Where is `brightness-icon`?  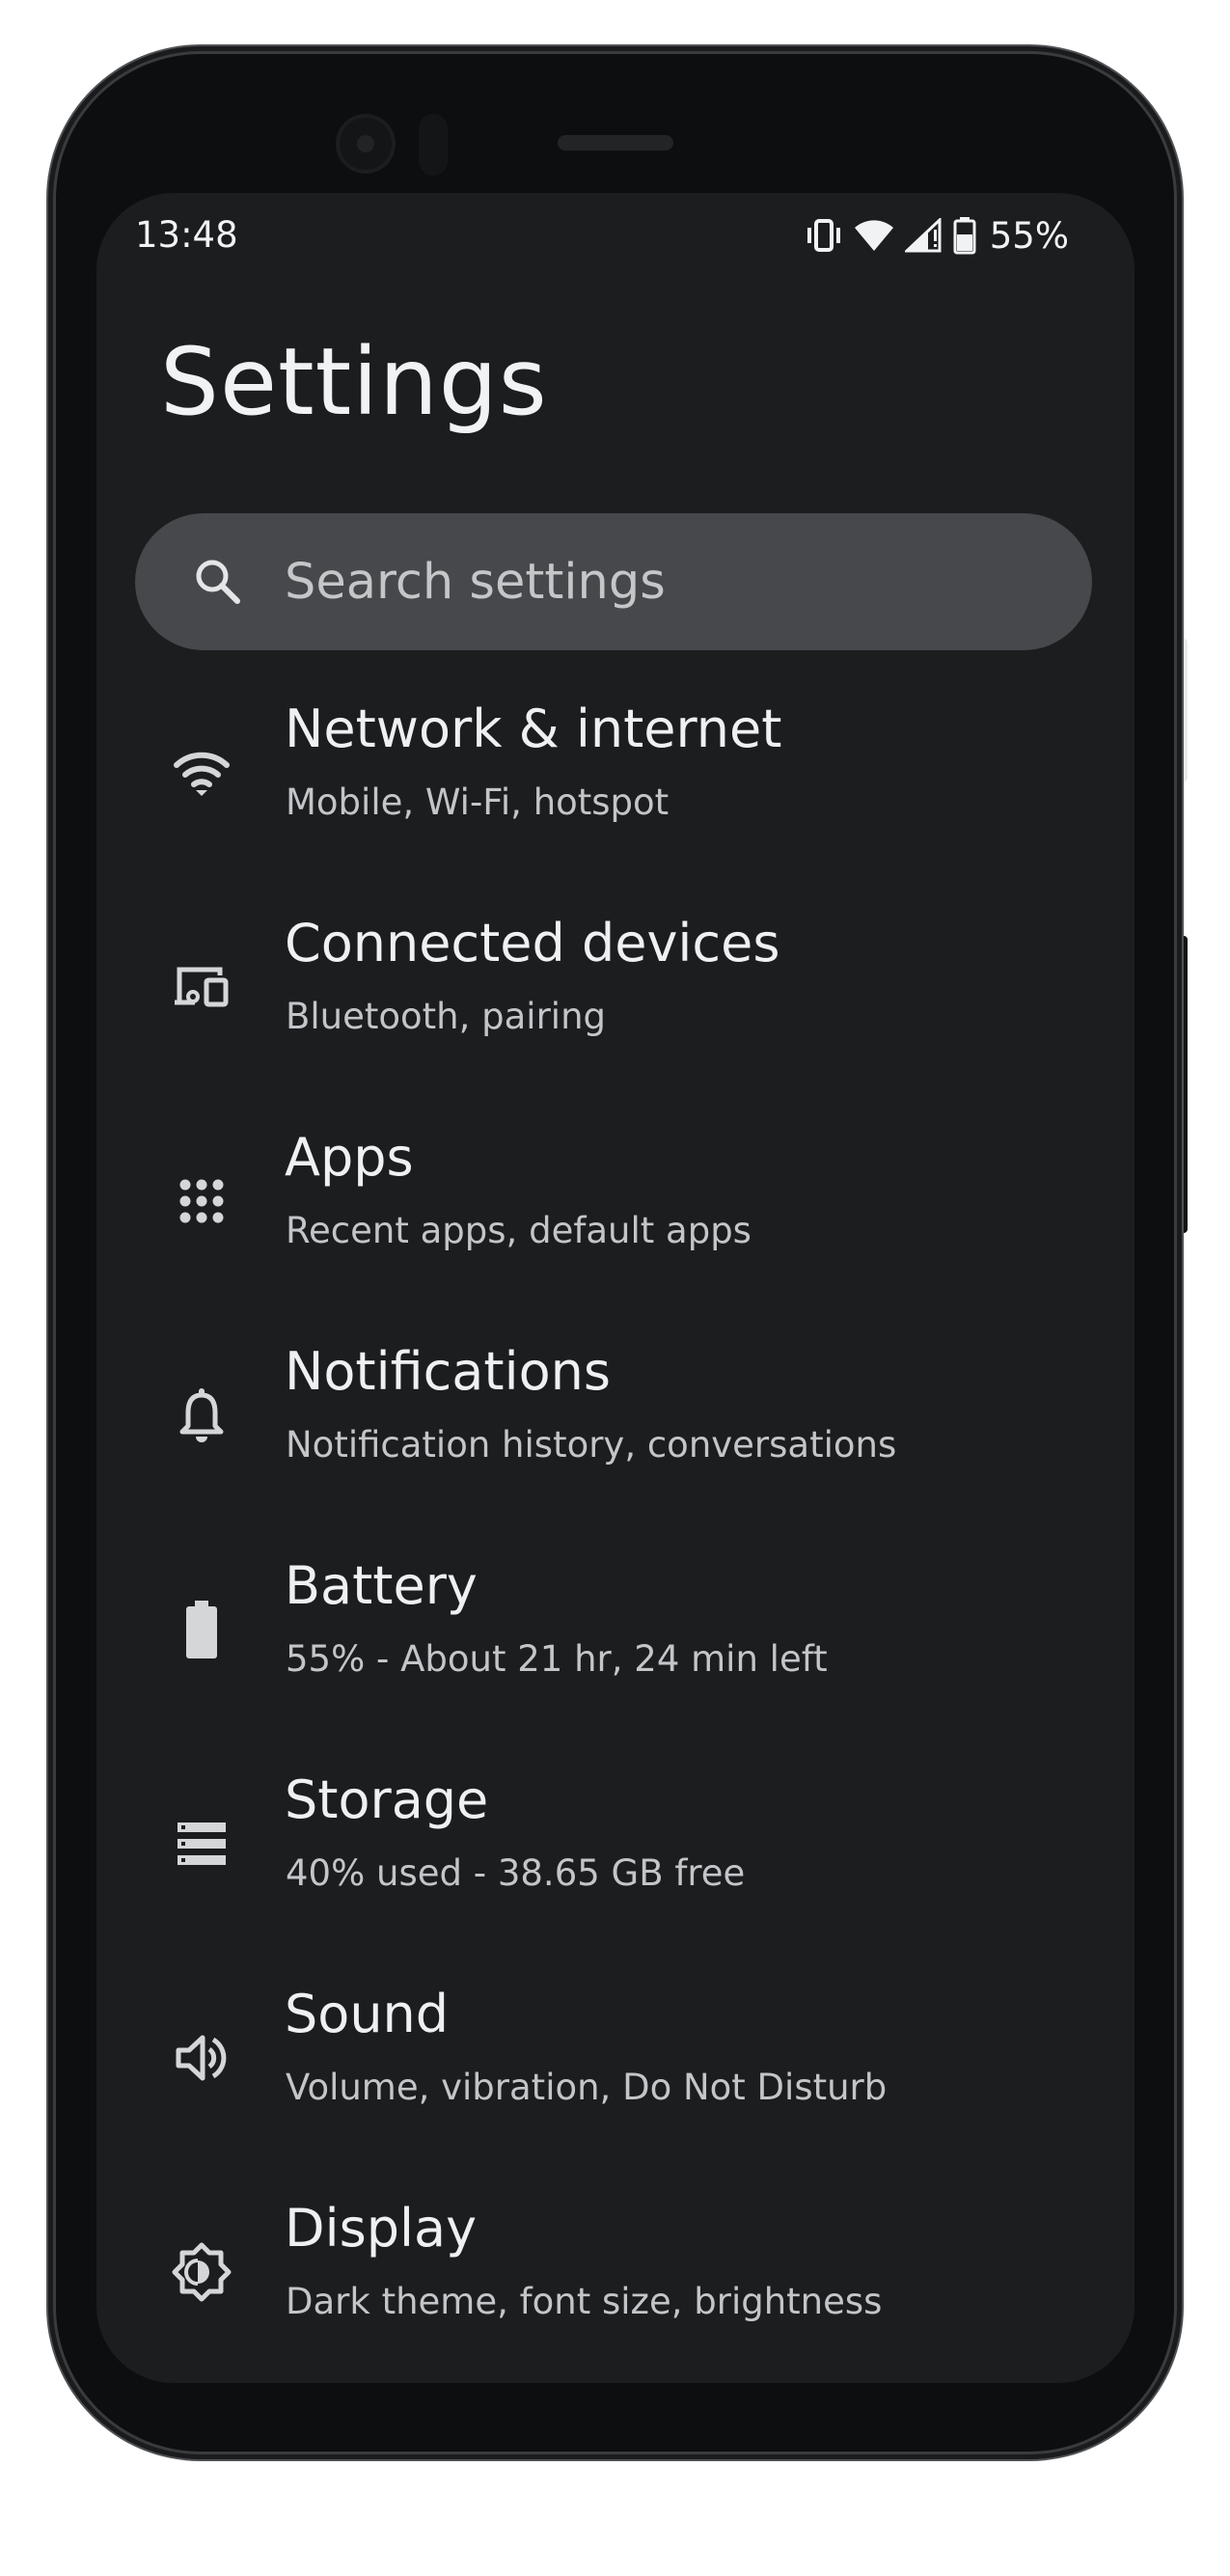 brightness-icon is located at coordinates (202, 2272).